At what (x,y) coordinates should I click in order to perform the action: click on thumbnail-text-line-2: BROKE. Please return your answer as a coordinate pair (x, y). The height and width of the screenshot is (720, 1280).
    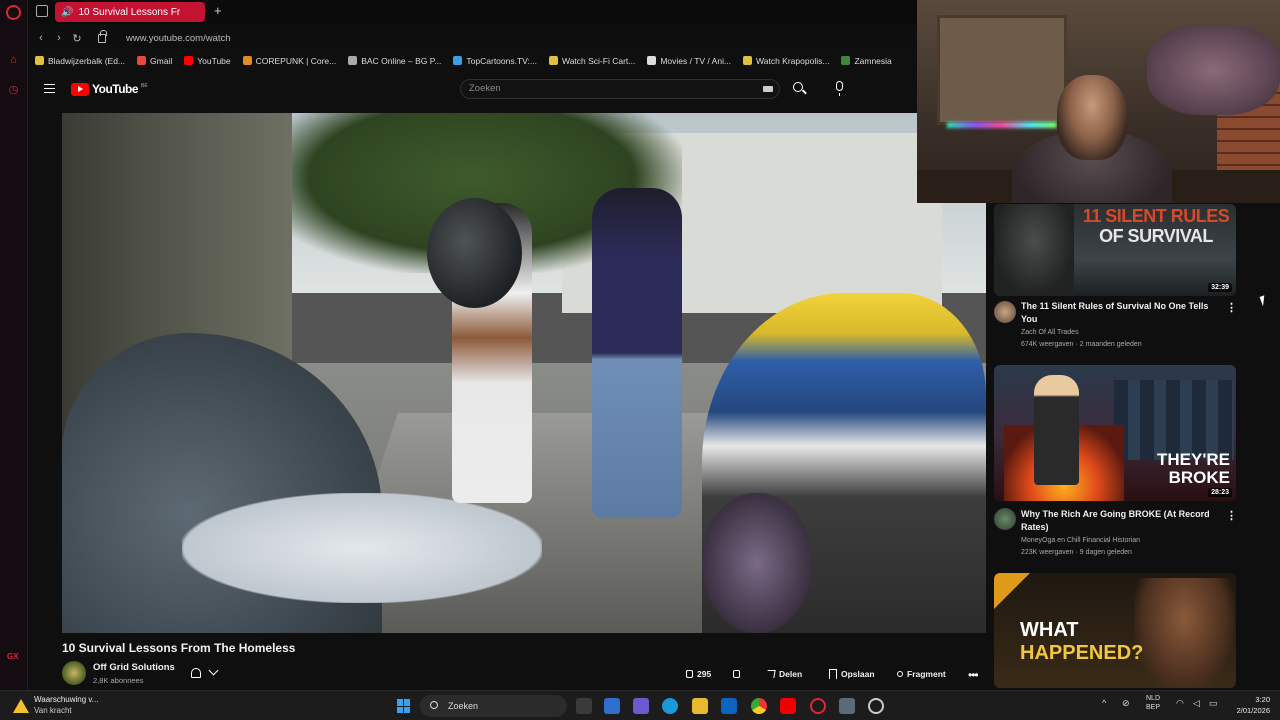
    Looking at the image, I should click on (1199, 477).